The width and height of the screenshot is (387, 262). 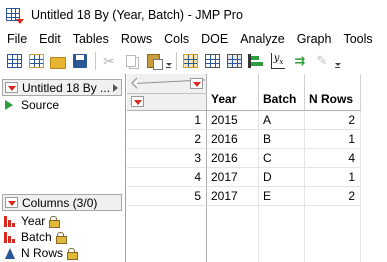 What do you see at coordinates (233, 92) in the screenshot?
I see `column-header-year: Year` at bounding box center [233, 92].